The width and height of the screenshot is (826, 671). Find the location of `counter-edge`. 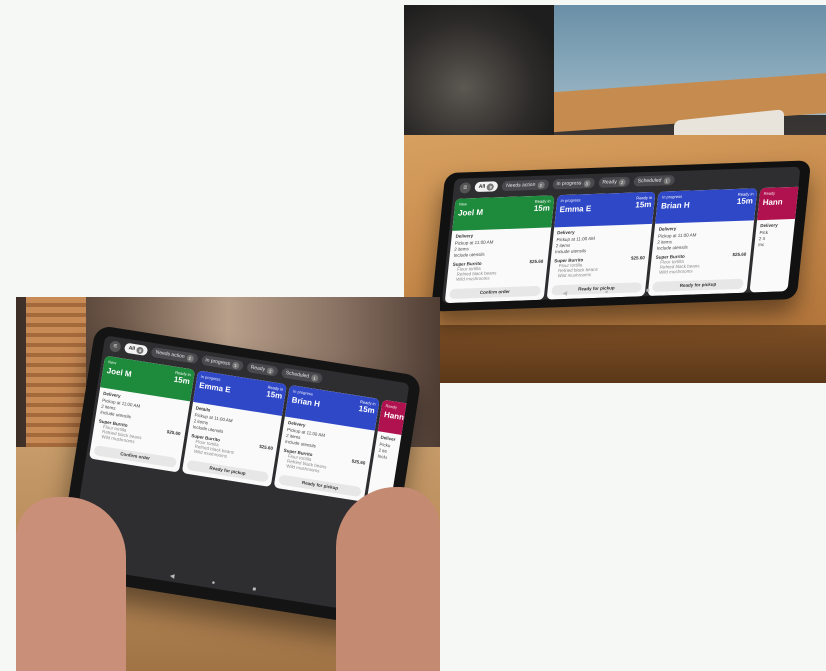

counter-edge is located at coordinates (615, 354).